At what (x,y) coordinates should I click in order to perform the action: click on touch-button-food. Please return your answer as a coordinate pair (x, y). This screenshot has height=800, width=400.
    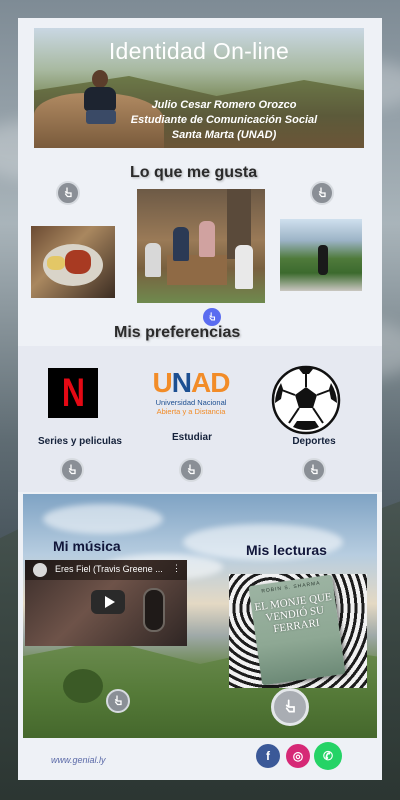
    Looking at the image, I should click on (68, 193).